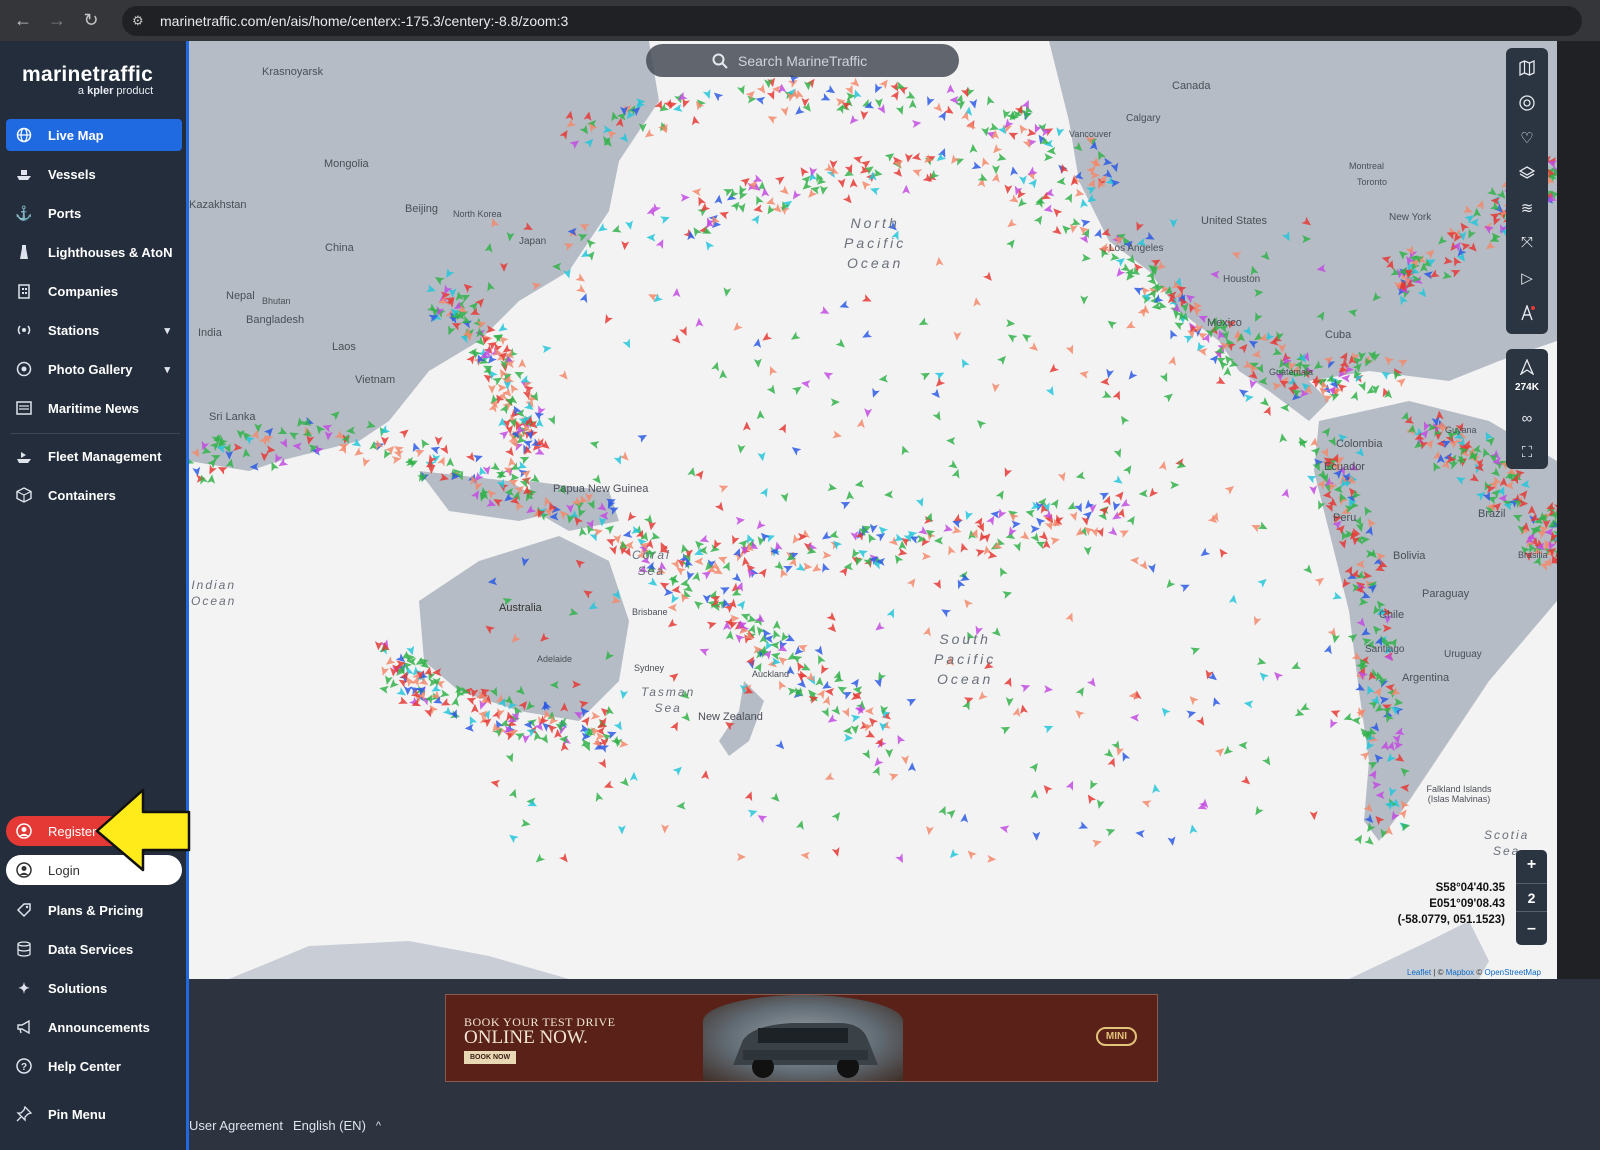 The image size is (1600, 1150). I want to click on sidebar-item-live-map: Live Map, so click(94, 135).